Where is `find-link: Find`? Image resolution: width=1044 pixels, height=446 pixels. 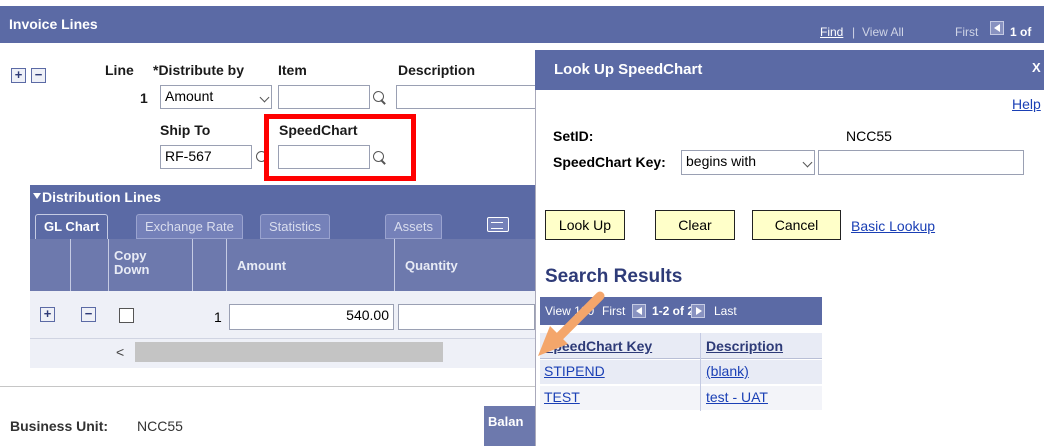 find-link: Find is located at coordinates (831, 32).